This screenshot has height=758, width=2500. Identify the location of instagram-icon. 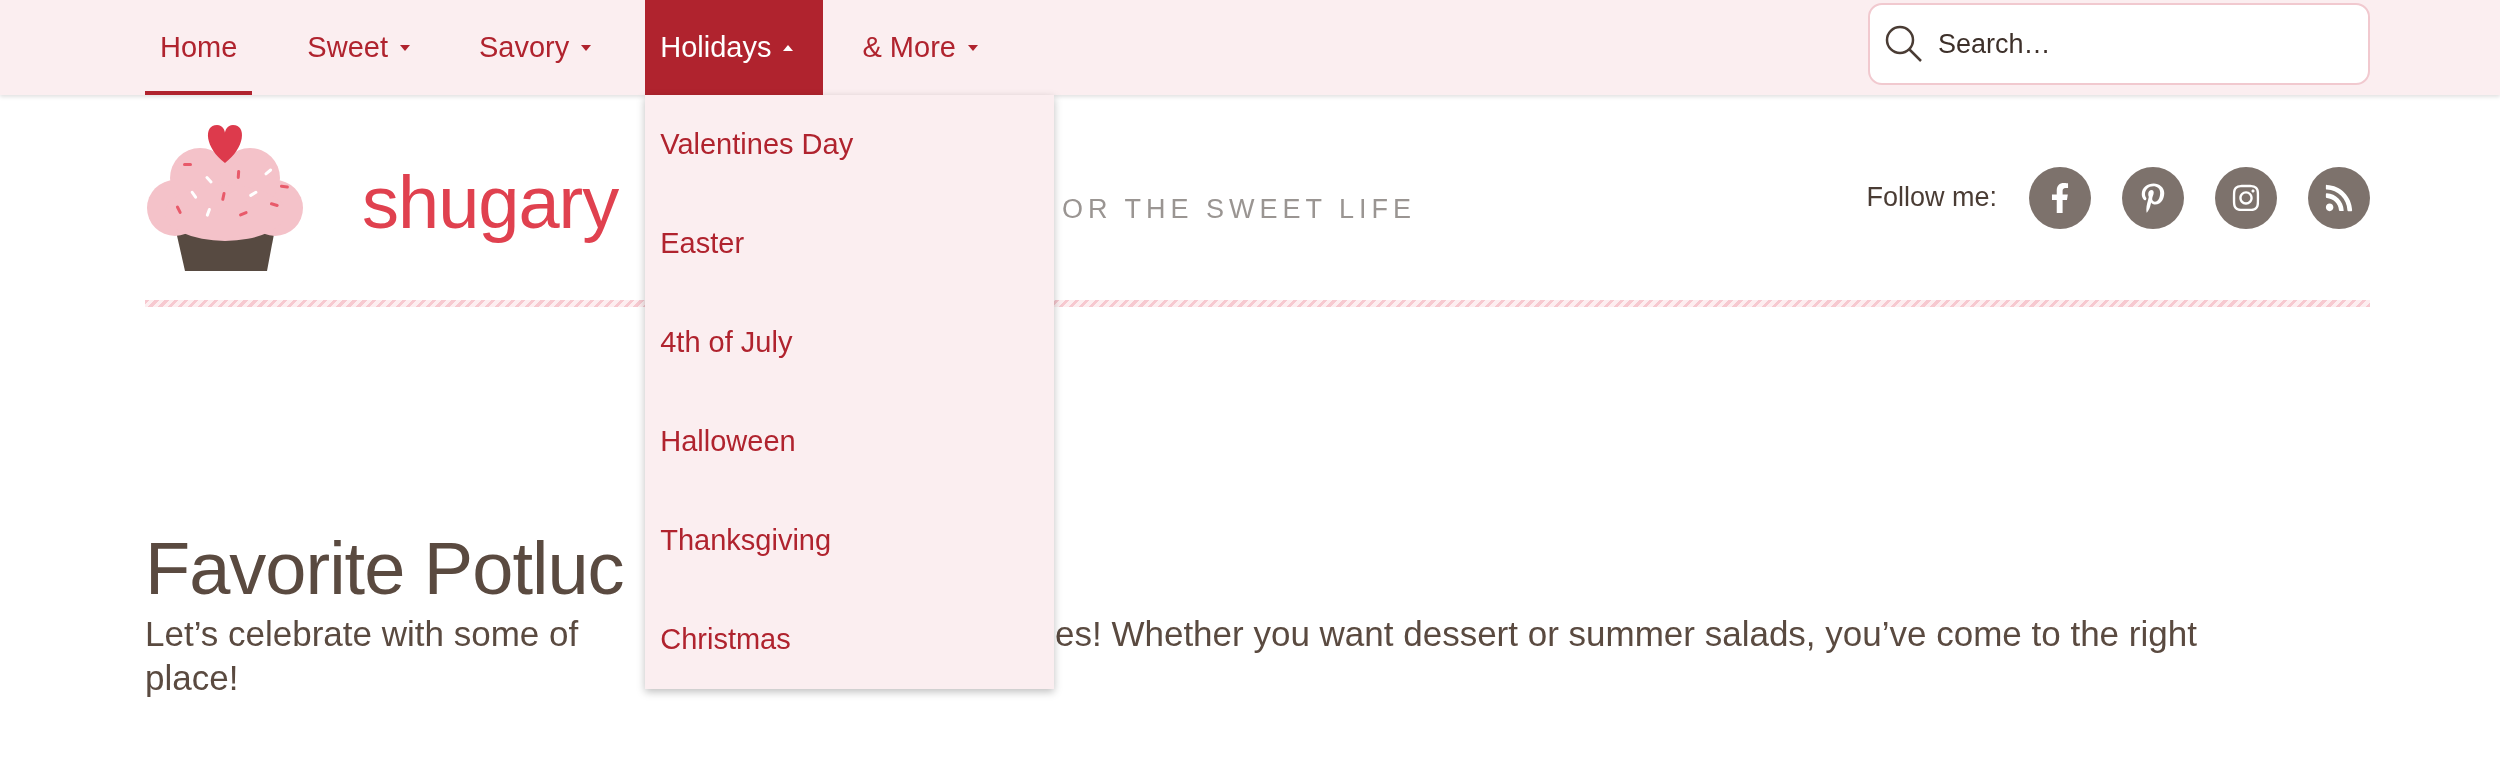
(2246, 197).